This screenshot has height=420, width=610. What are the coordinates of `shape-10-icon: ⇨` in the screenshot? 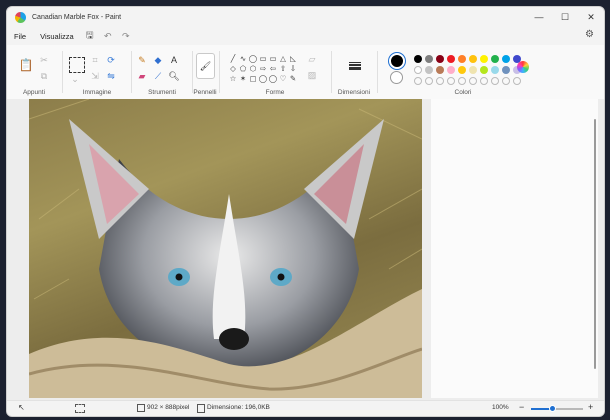 It's located at (263, 68).